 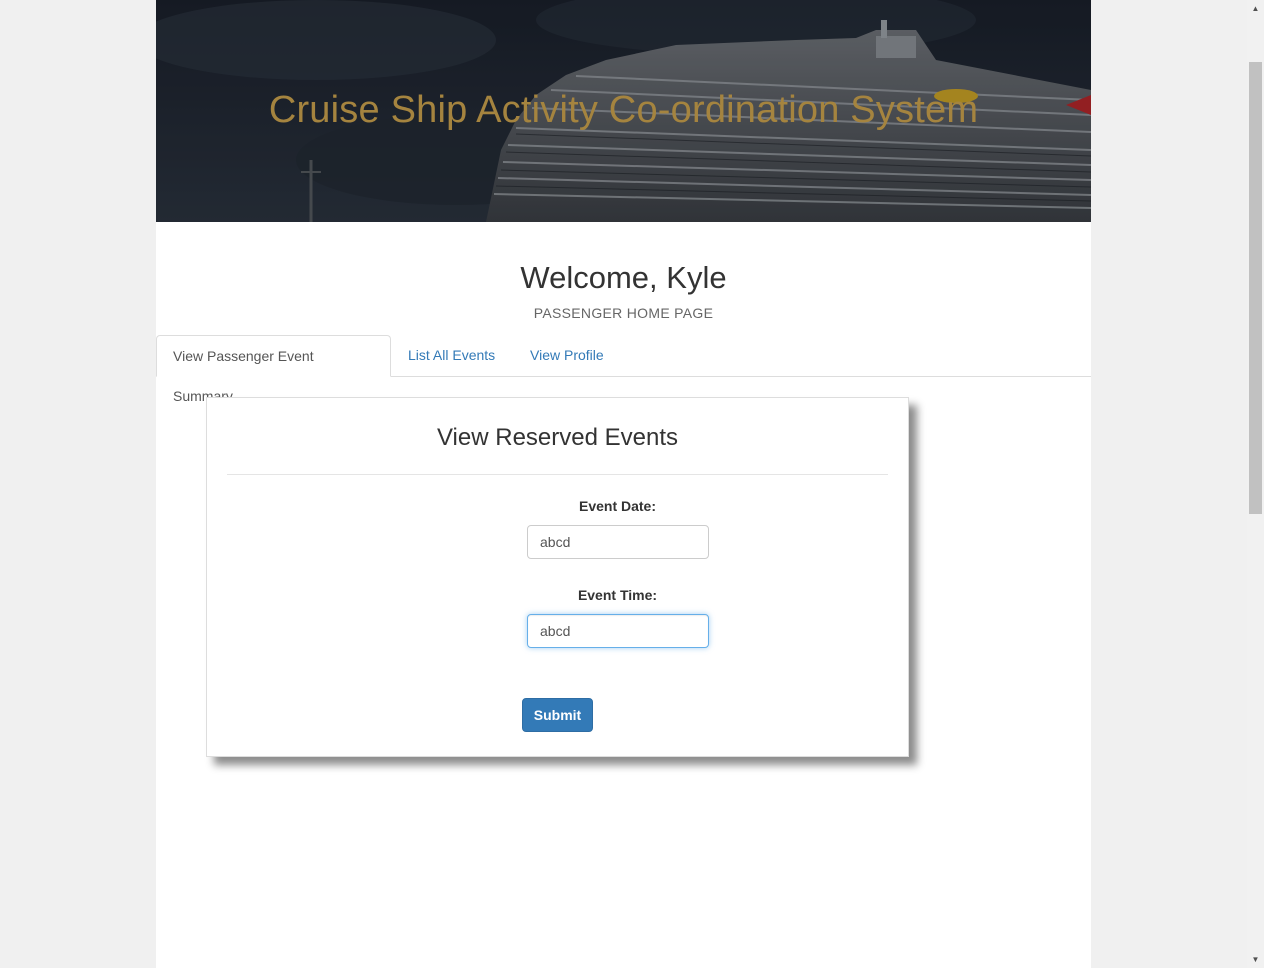 What do you see at coordinates (618, 542) in the screenshot?
I see `event-date-input` at bounding box center [618, 542].